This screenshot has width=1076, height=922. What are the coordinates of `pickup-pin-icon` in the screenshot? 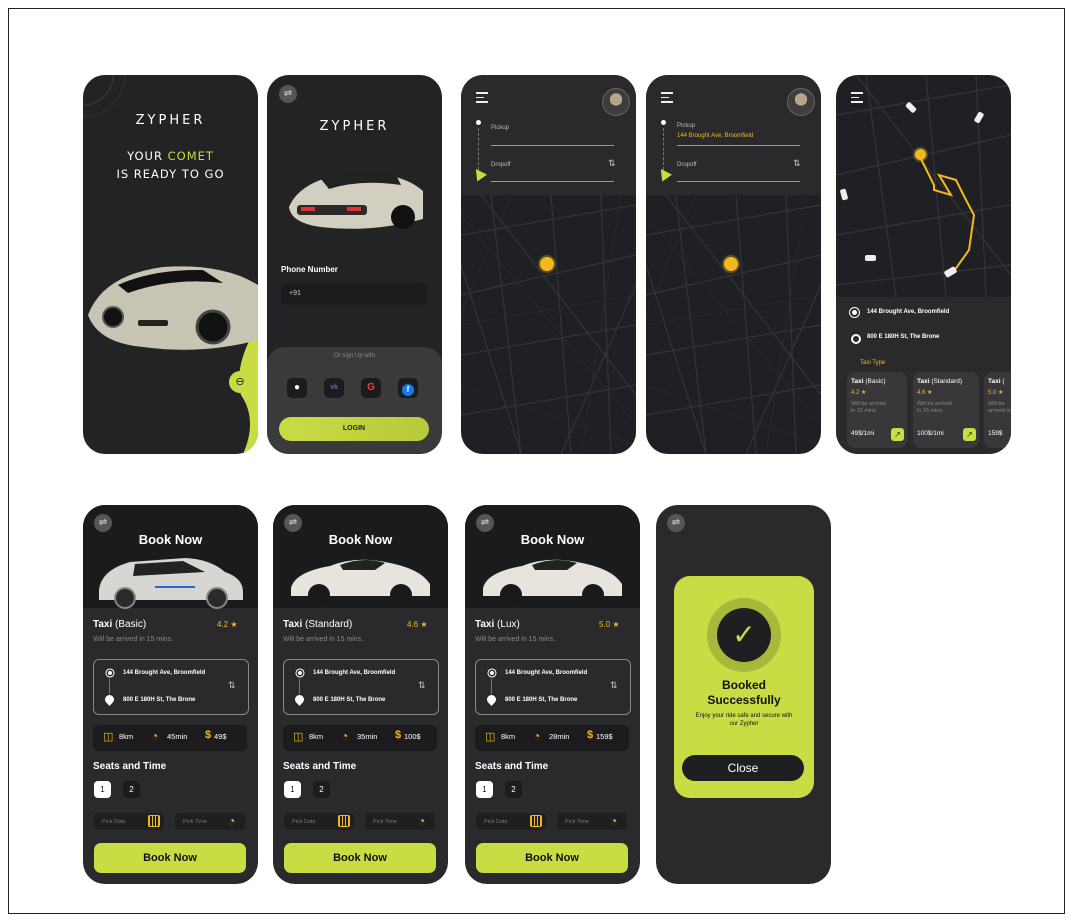 It's located at (663, 122).